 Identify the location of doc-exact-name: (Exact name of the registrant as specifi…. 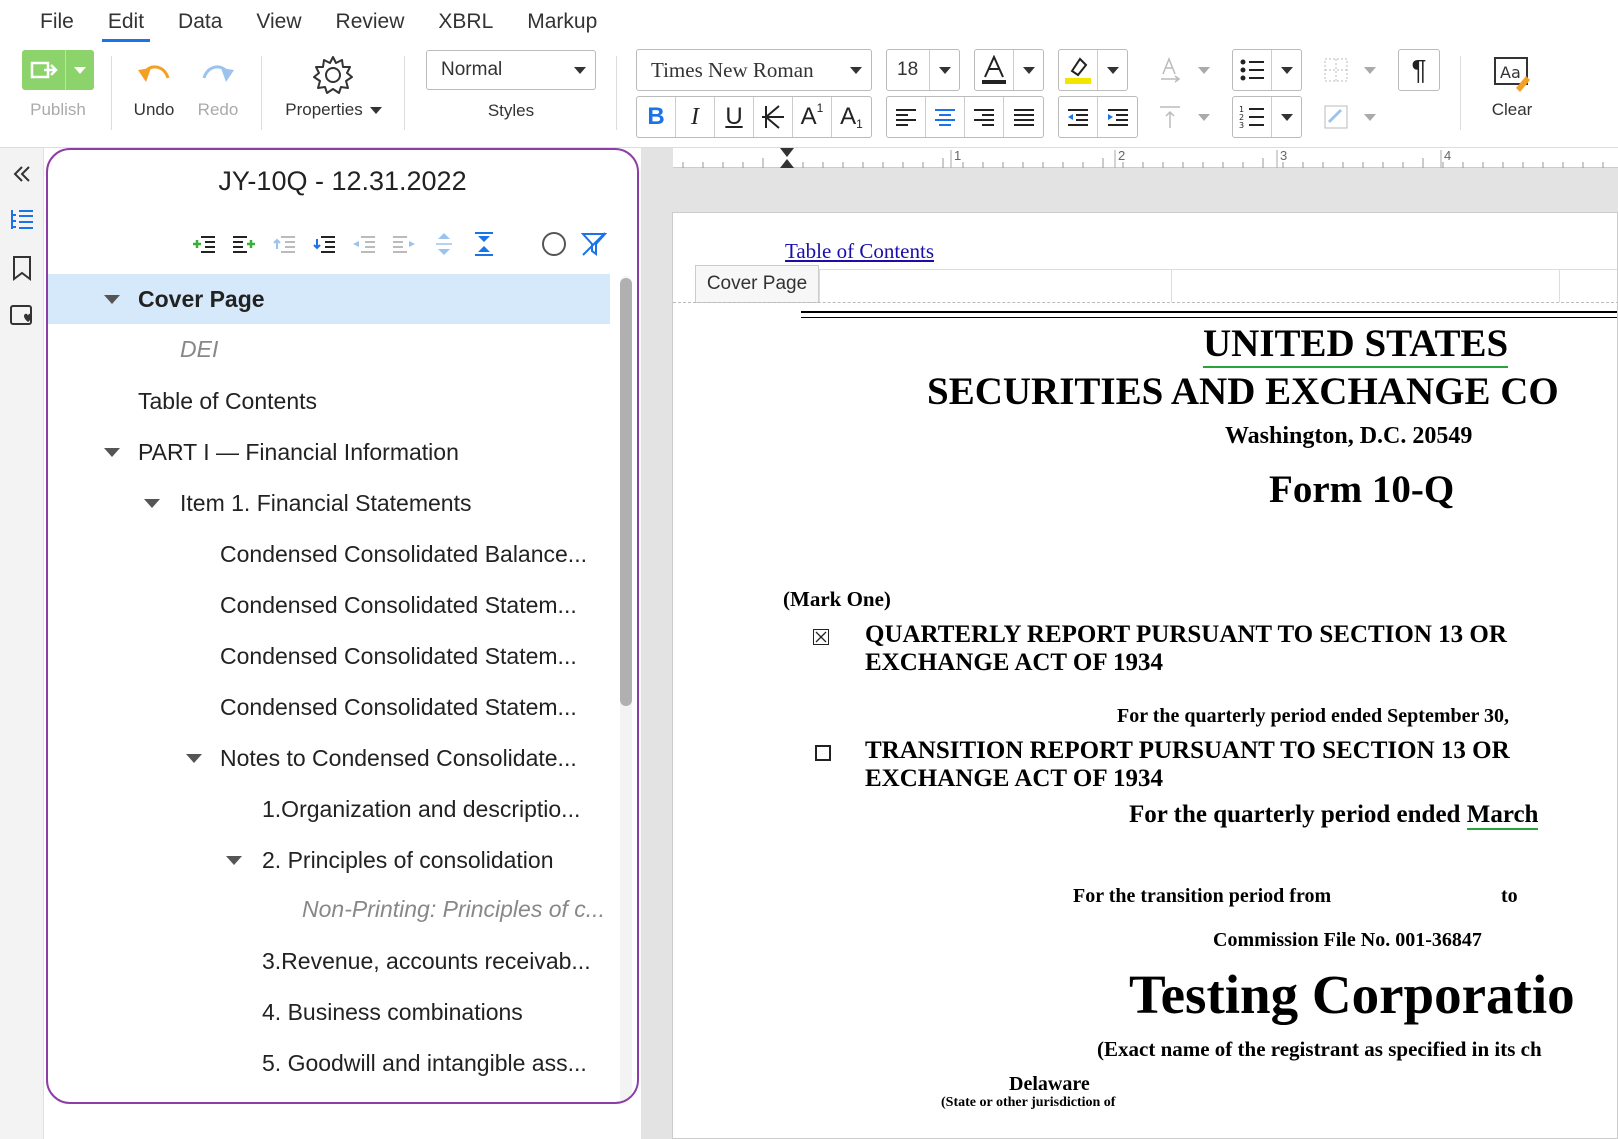
(1319, 1049).